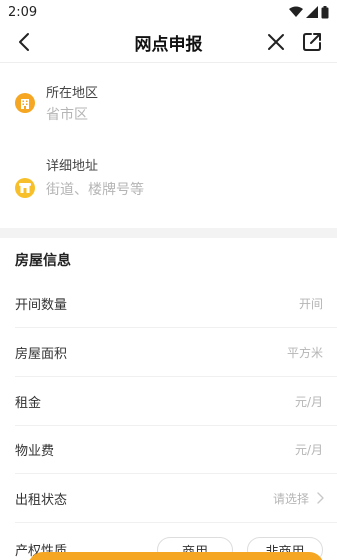 The width and height of the screenshot is (337, 560). What do you see at coordinates (168, 62) in the screenshot?
I see `nav-divider` at bounding box center [168, 62].